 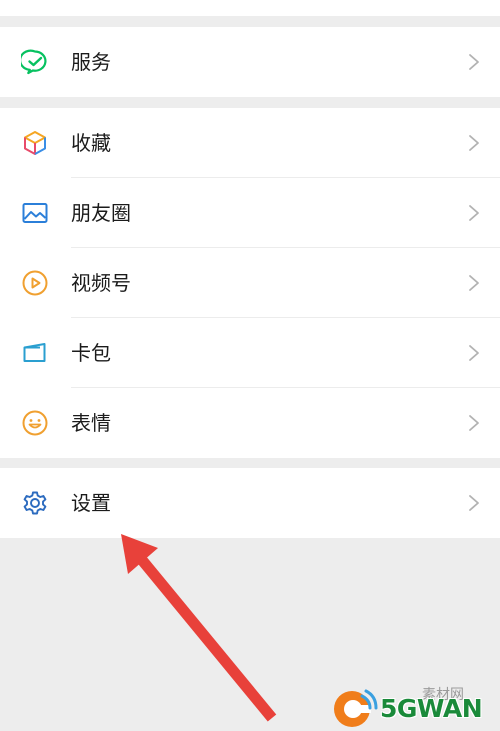 I want to click on photo-icon, so click(x=35, y=213).